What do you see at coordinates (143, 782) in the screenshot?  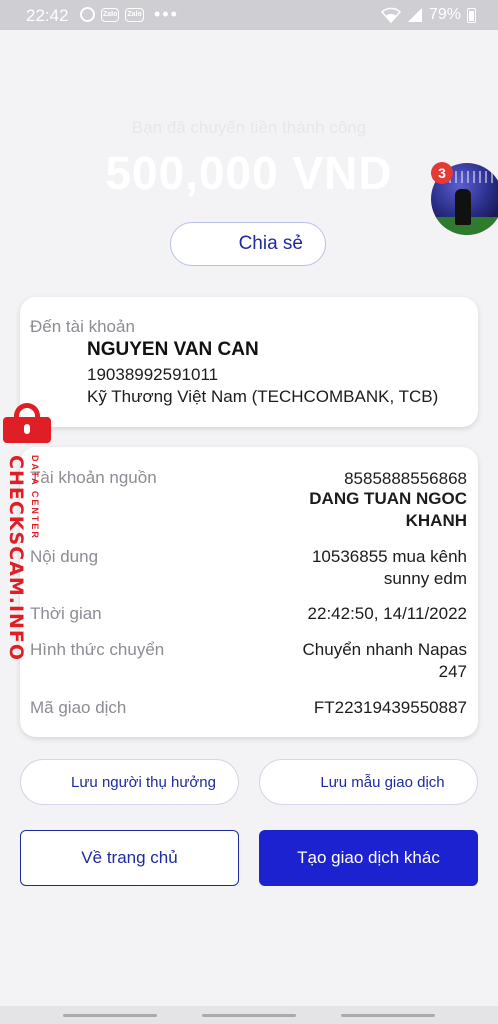 I see `save-beneficiary-label: Lưu người thụ hưởng` at bounding box center [143, 782].